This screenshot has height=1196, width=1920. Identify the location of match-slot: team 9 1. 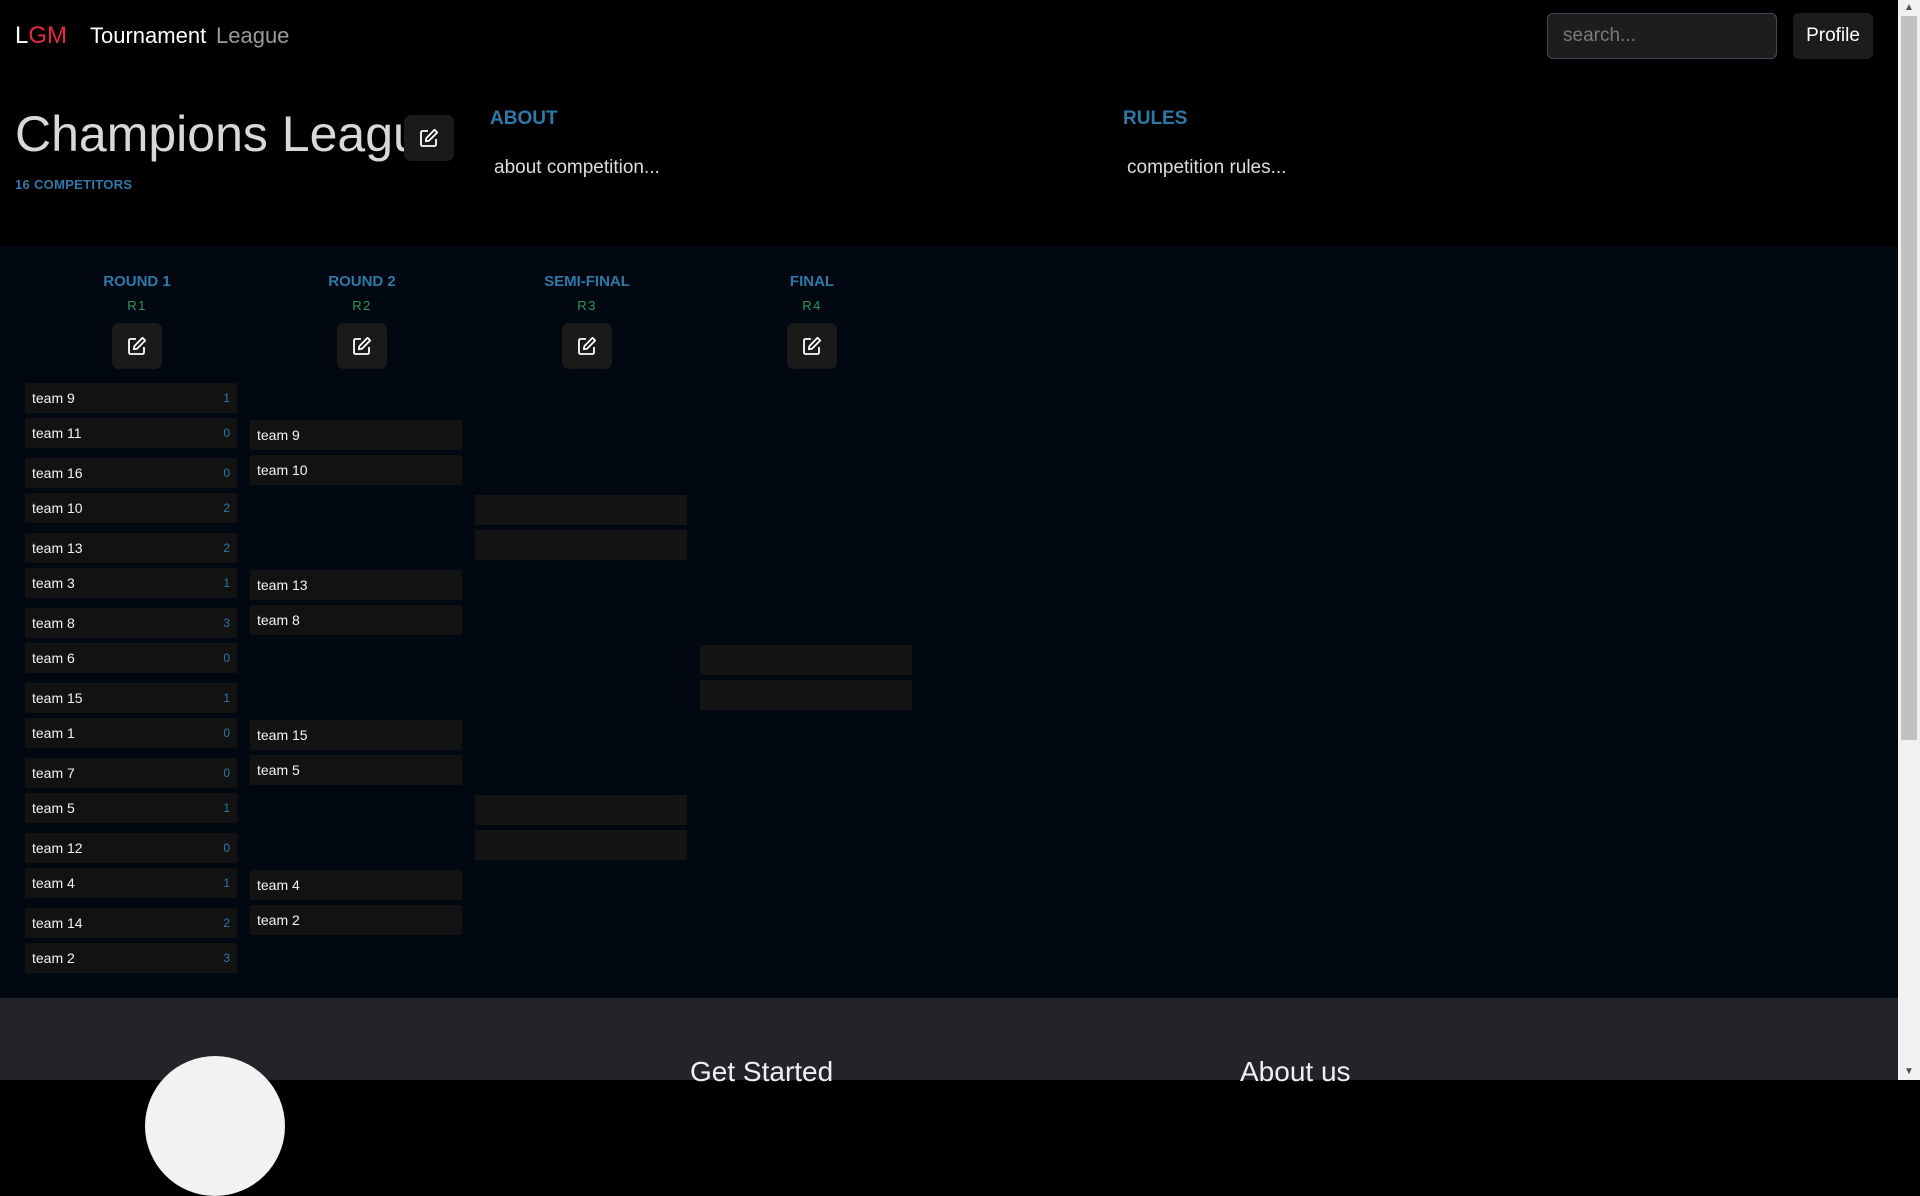
(131, 398).